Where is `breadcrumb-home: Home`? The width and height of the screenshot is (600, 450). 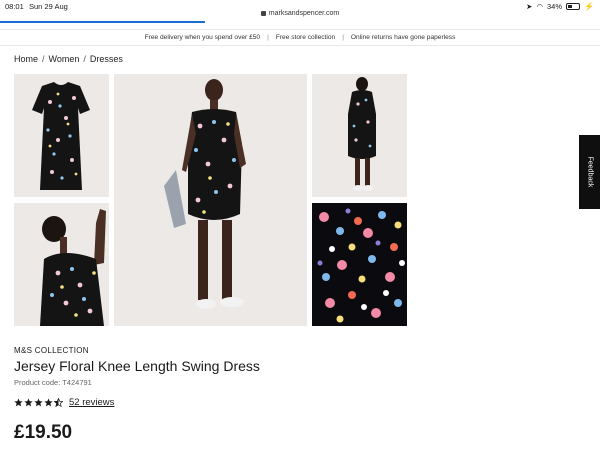
breadcrumb-home: Home is located at coordinates (26, 59).